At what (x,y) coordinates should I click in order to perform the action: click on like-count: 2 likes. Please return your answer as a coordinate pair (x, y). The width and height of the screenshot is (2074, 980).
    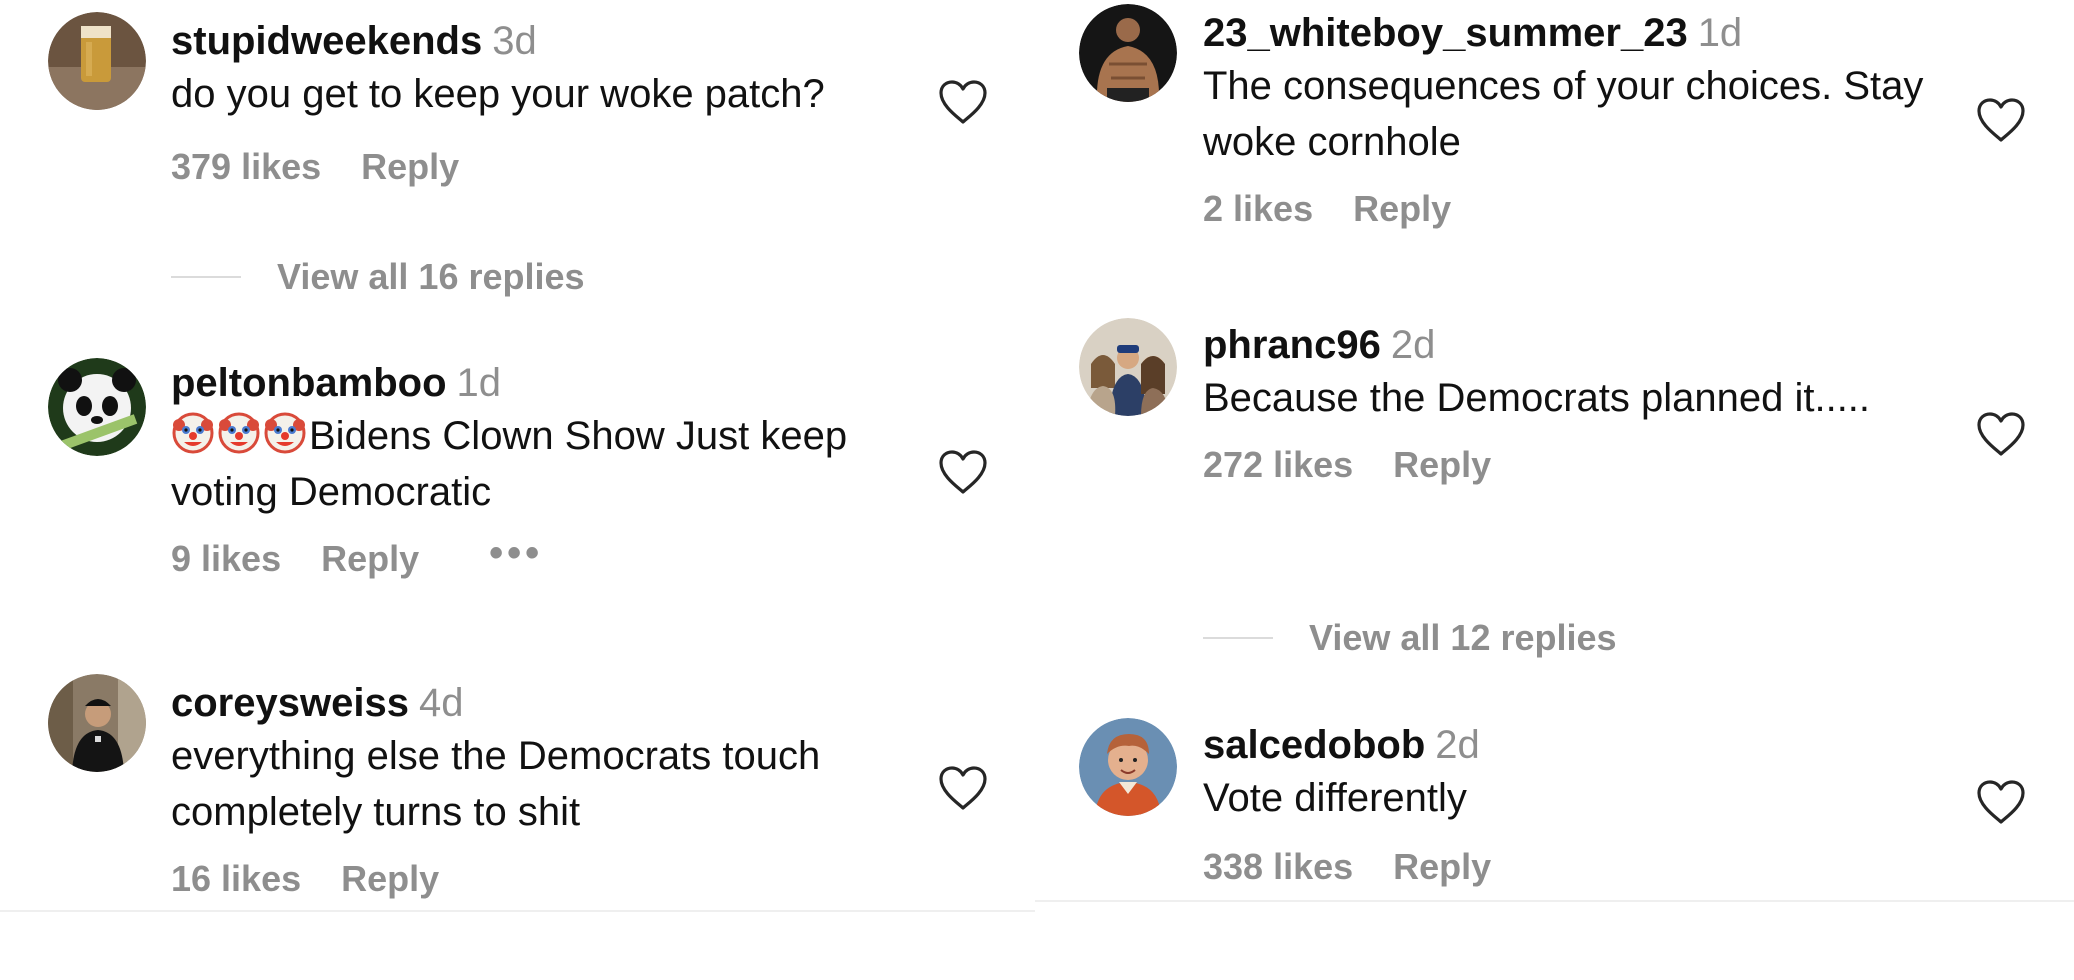
    Looking at the image, I should click on (1258, 209).